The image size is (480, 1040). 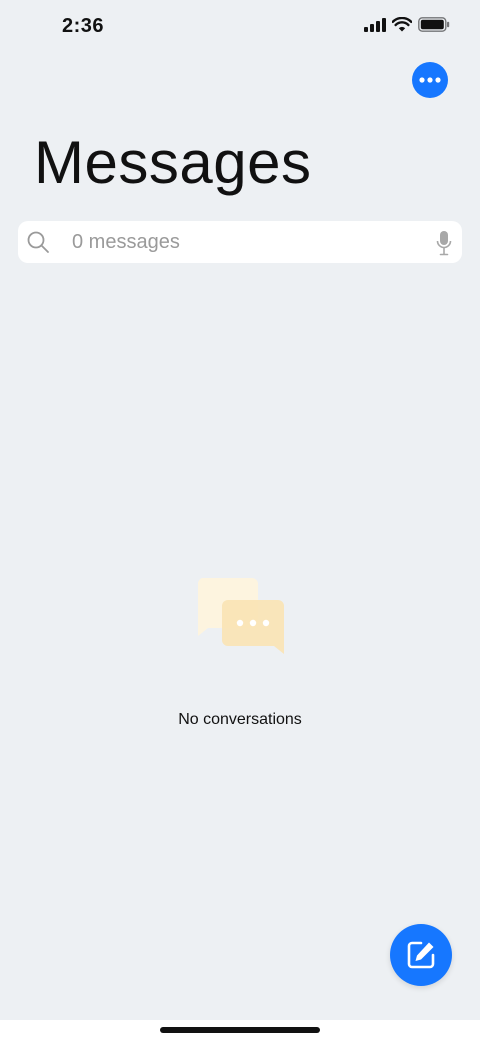 I want to click on status-bar: 2:36, so click(x=240, y=28).